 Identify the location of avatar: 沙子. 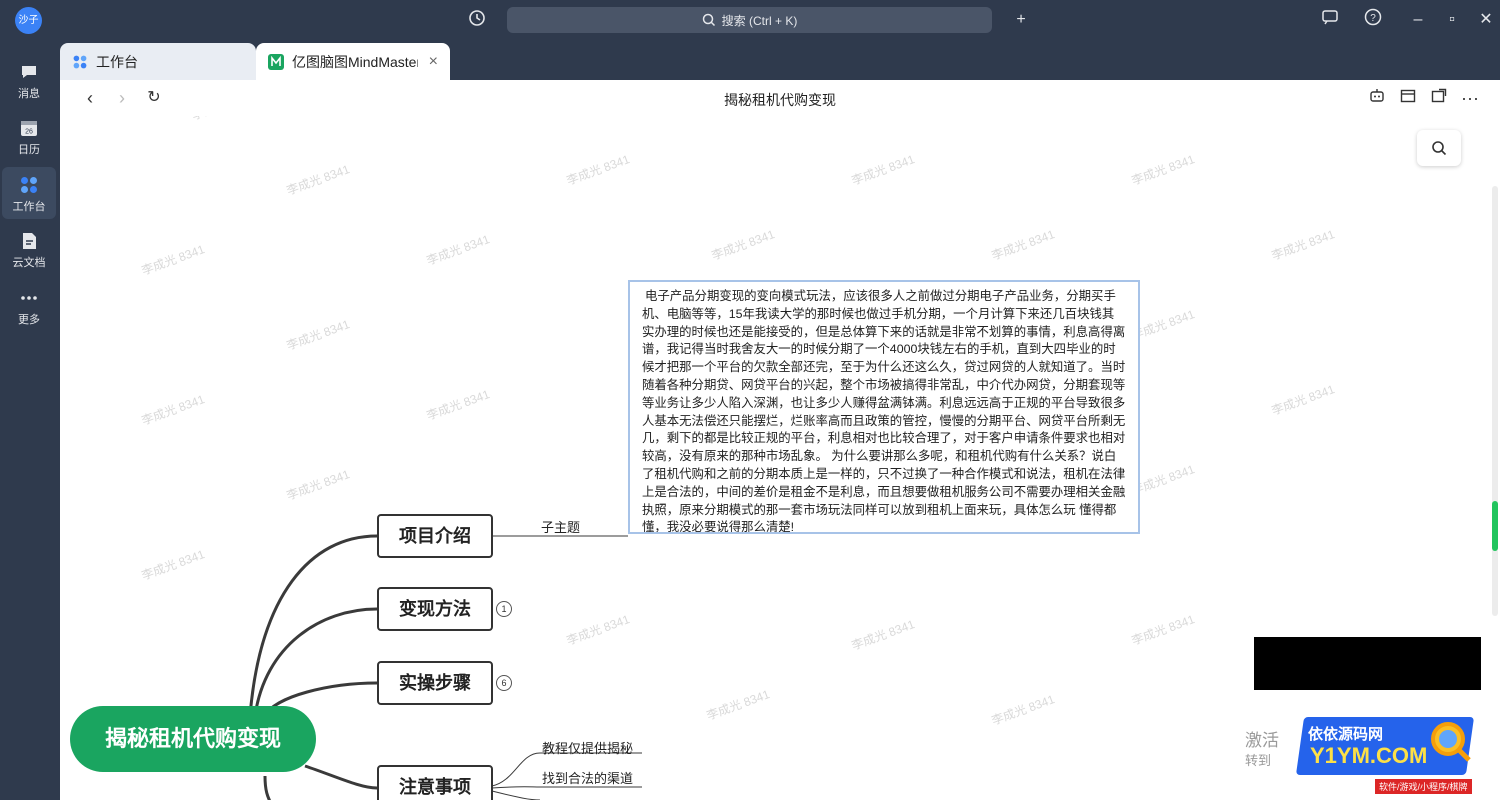
(28, 20).